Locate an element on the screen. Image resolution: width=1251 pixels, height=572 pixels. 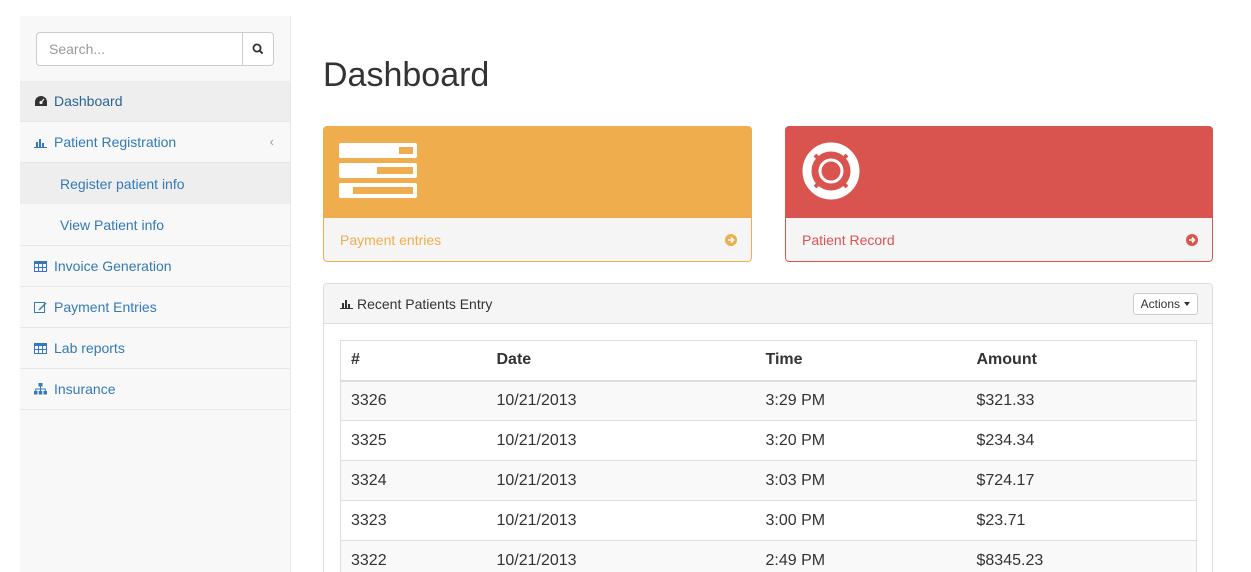
panel-title: Recent Patients Entry is located at coordinates (416, 304).